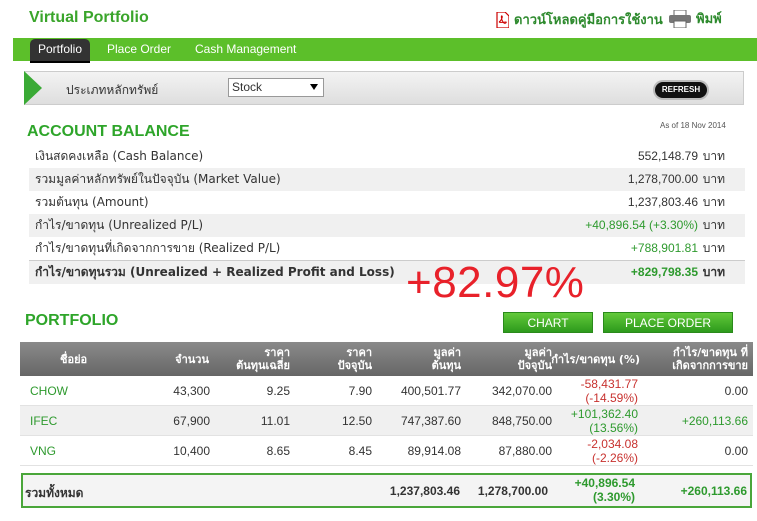 The image size is (757, 521). What do you see at coordinates (54, 493) in the screenshot?
I see `total-label: รวมทั้งหมด` at bounding box center [54, 493].